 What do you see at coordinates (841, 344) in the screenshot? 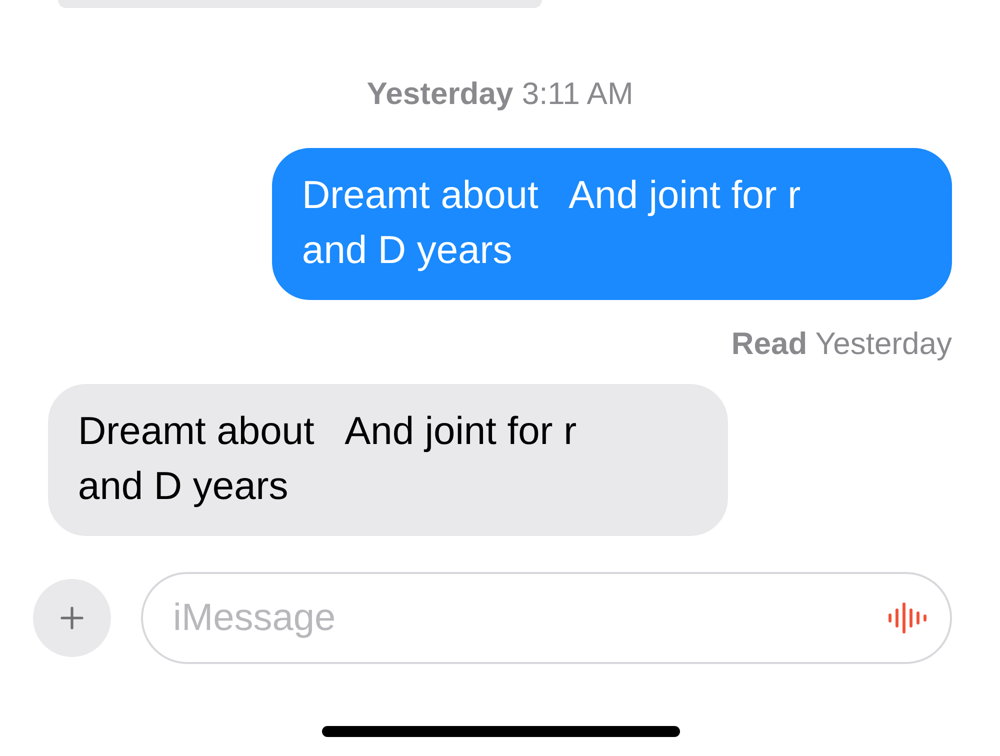
I see `read-receipt: Read Yesterday` at bounding box center [841, 344].